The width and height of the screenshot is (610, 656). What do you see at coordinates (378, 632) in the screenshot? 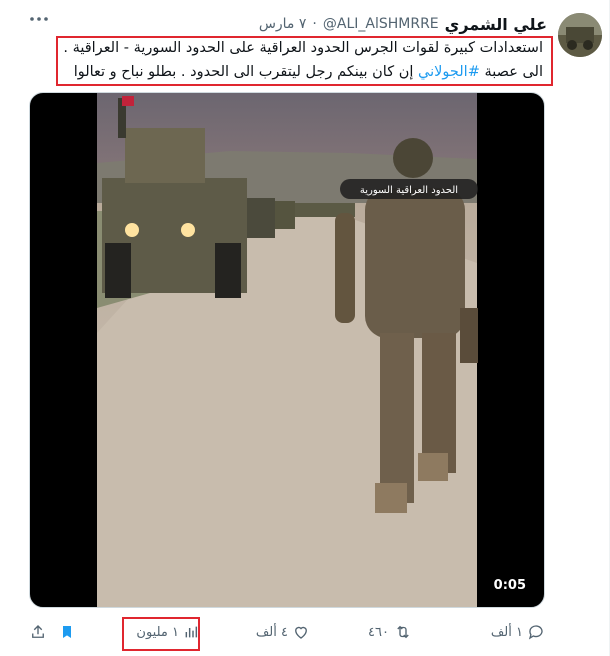
I see `repost-count: ٤٦٠` at bounding box center [378, 632].